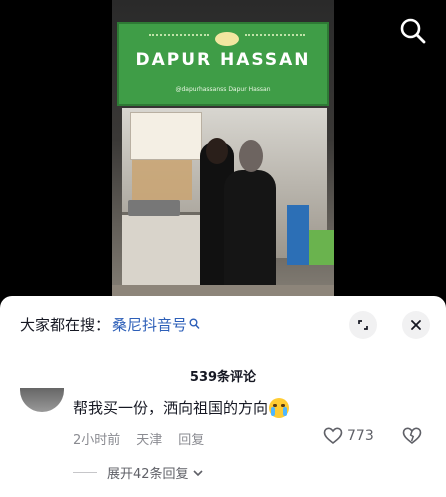  What do you see at coordinates (148, 474) in the screenshot?
I see `expand-replies-label: 展开42条回复` at bounding box center [148, 474].